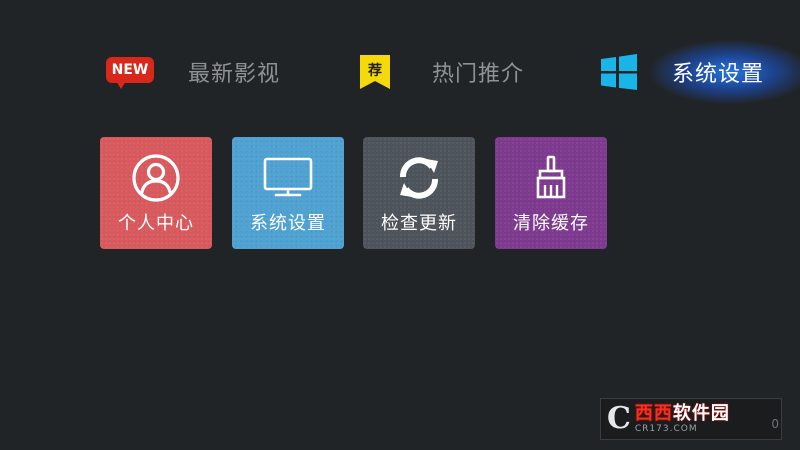 The height and width of the screenshot is (450, 800). I want to click on nav-item-latest-videos: NEW 最新影视, so click(193, 72).